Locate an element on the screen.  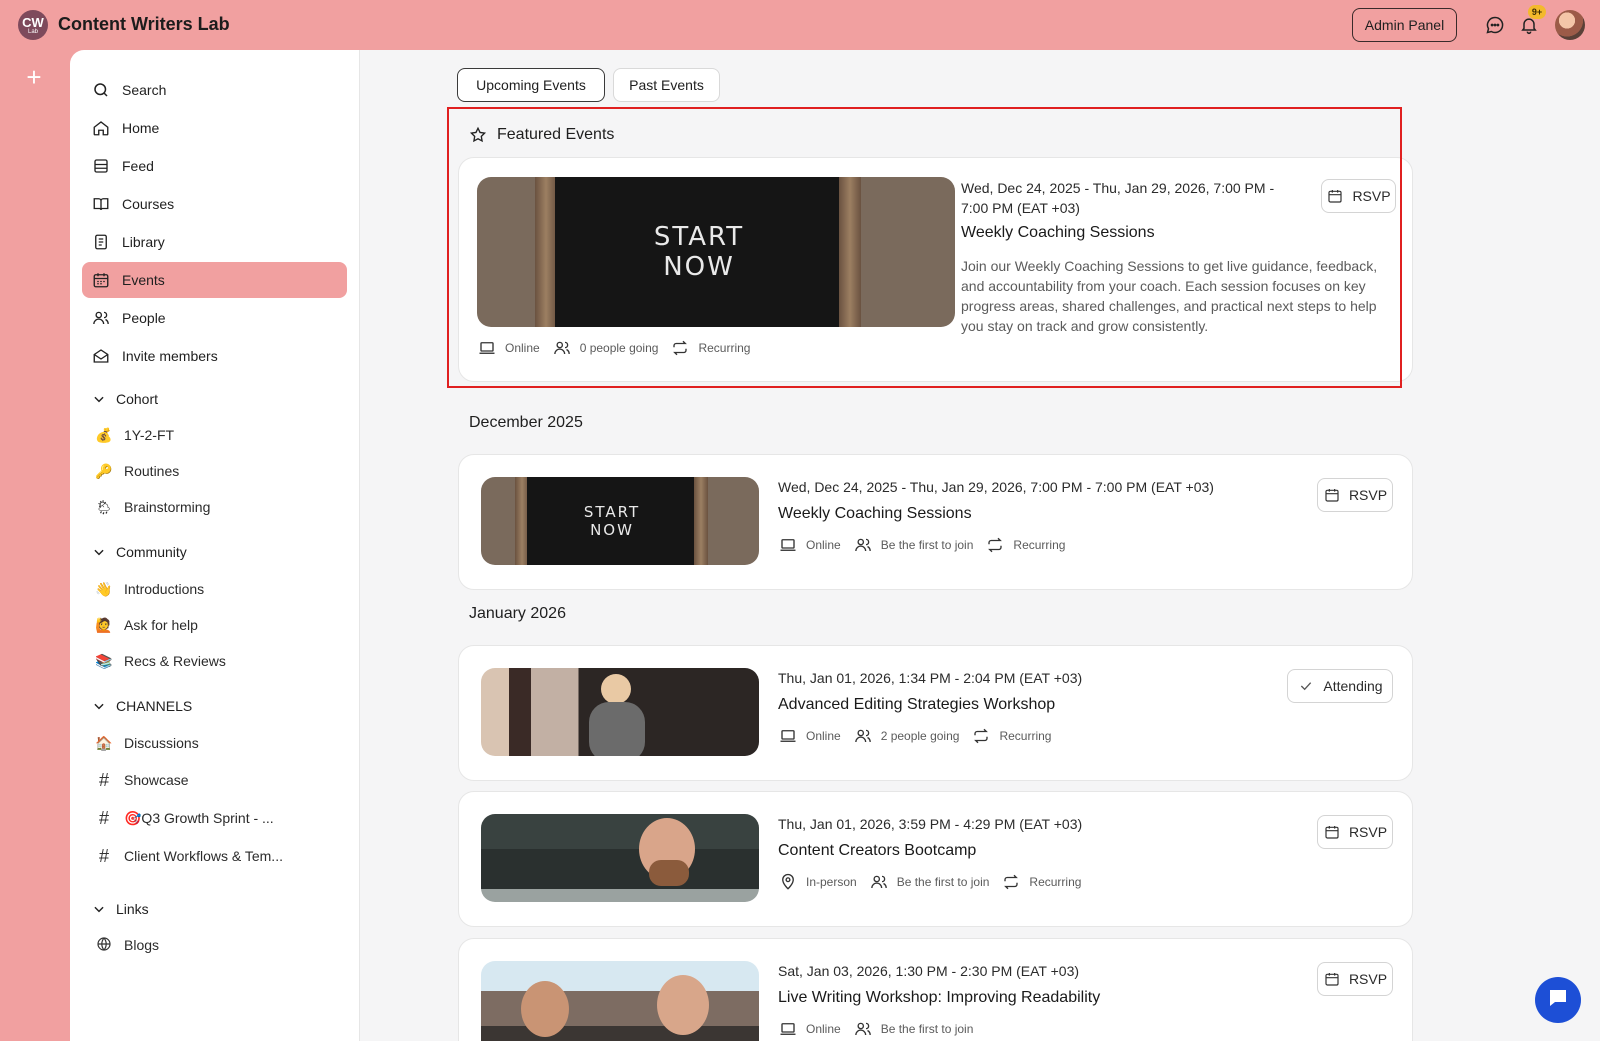
section-cohort: Cohort is located at coordinates (124, 399).